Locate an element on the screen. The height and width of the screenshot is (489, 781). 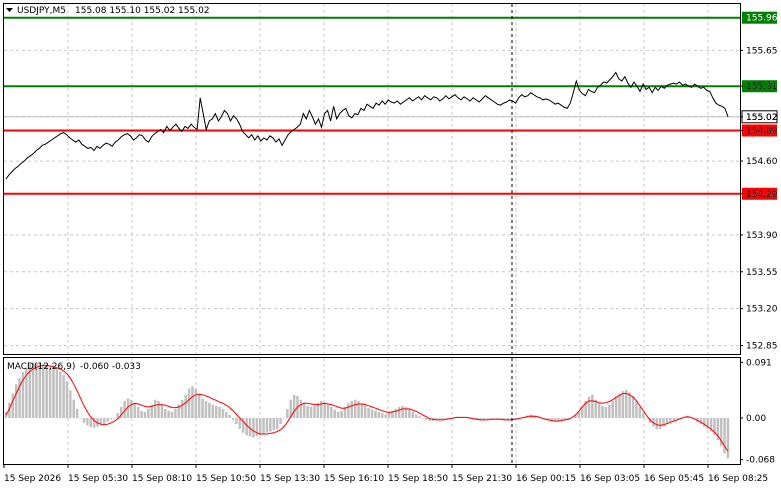
macd-axis-tick-label: -0.068 is located at coordinates (760, 461).